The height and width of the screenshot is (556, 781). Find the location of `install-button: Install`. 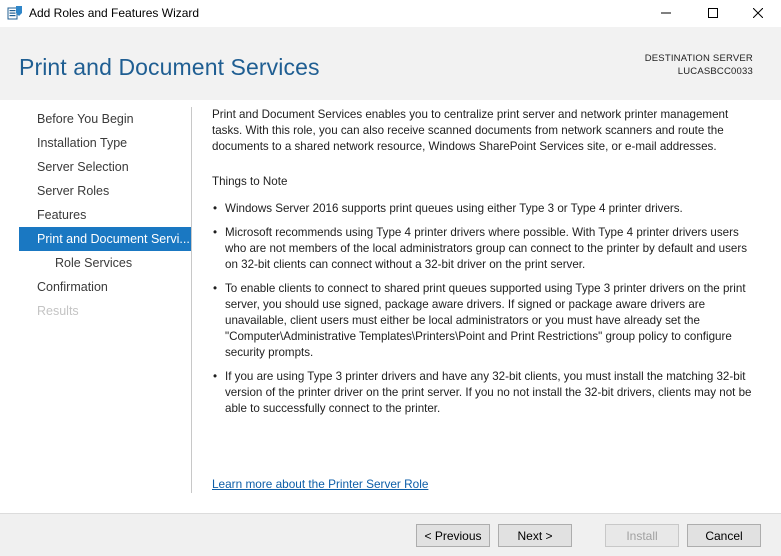

install-button: Install is located at coordinates (642, 535).